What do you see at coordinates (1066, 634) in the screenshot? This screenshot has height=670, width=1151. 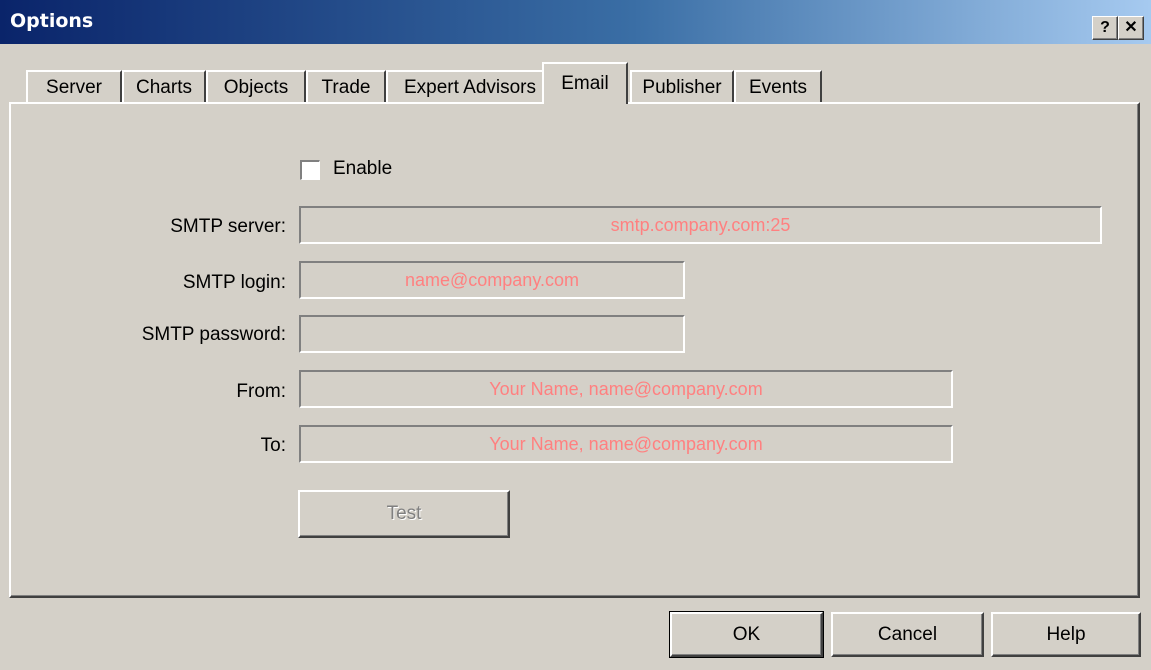 I see `help-button: Help` at bounding box center [1066, 634].